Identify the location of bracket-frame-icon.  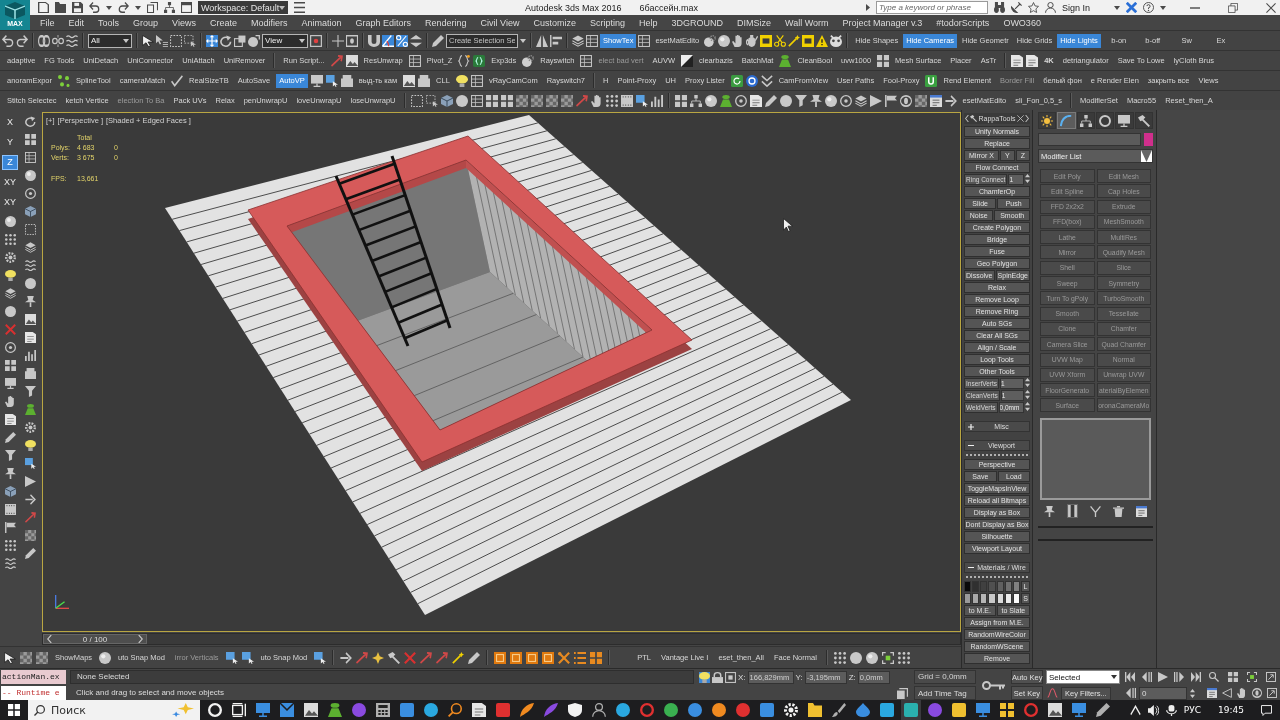
(1251, 677).